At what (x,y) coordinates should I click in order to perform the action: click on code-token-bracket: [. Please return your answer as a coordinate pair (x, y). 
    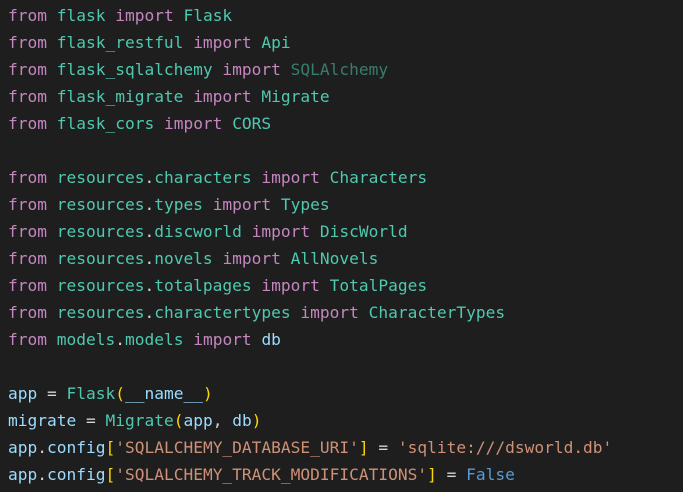
    Looking at the image, I should click on (110, 447).